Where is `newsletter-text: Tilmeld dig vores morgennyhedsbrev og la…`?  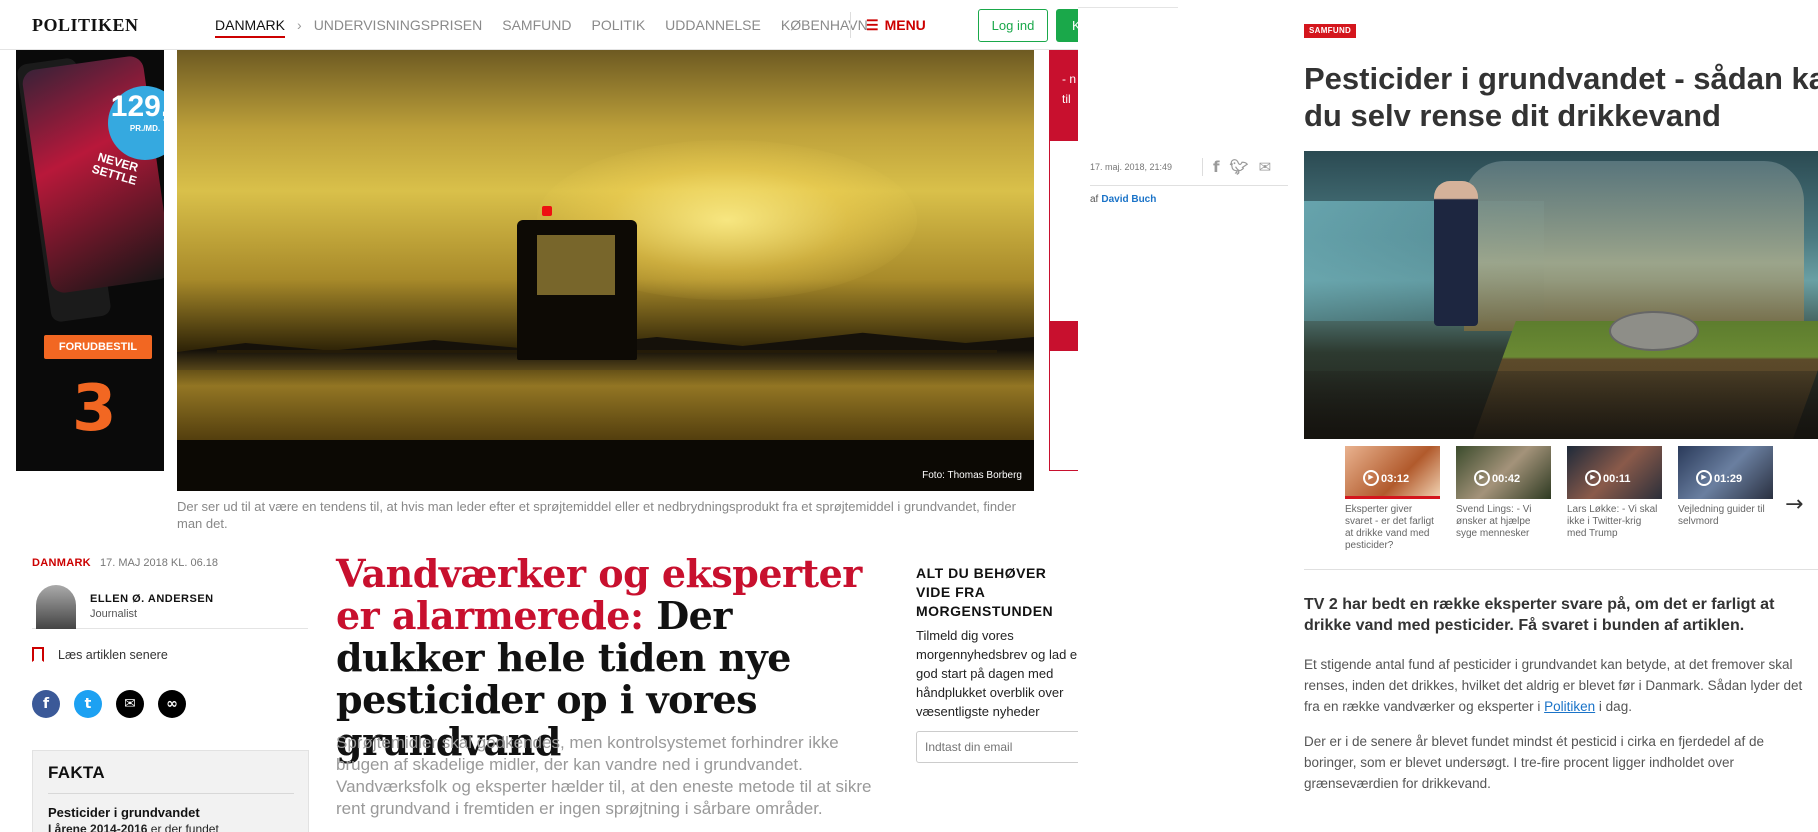
newsletter-text: Tilmeld dig vores morgennyhedsbrev og la… is located at coordinates (997, 673).